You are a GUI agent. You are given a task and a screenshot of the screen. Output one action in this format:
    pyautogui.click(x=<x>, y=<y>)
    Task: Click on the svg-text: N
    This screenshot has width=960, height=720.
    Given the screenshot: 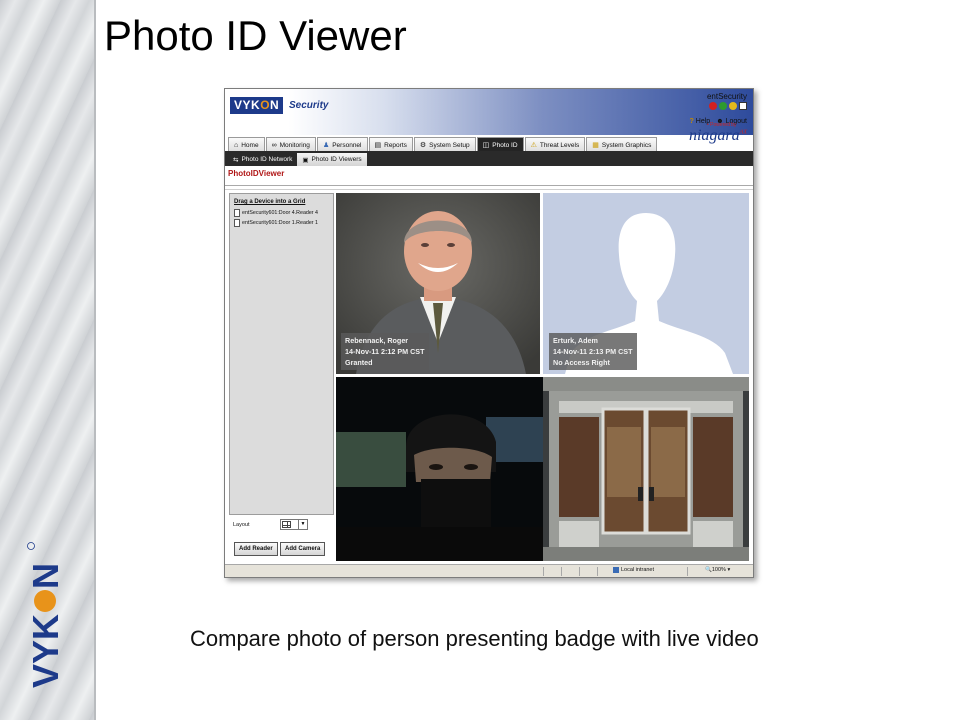 What is the action you would take?
    pyautogui.click(x=45, y=576)
    